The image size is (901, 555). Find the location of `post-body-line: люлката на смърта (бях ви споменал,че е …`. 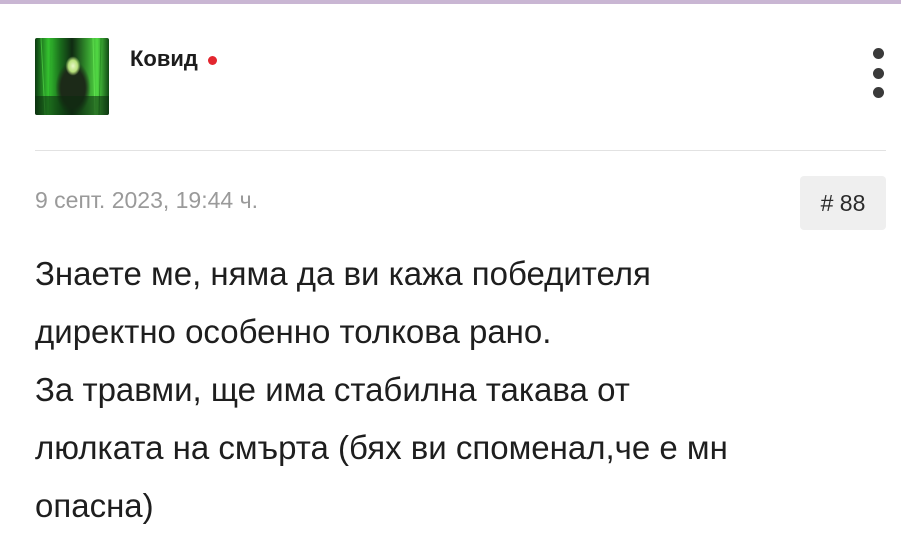

post-body-line: люлката на смърта (бях ви споменал,че е … is located at coordinates (381, 447).